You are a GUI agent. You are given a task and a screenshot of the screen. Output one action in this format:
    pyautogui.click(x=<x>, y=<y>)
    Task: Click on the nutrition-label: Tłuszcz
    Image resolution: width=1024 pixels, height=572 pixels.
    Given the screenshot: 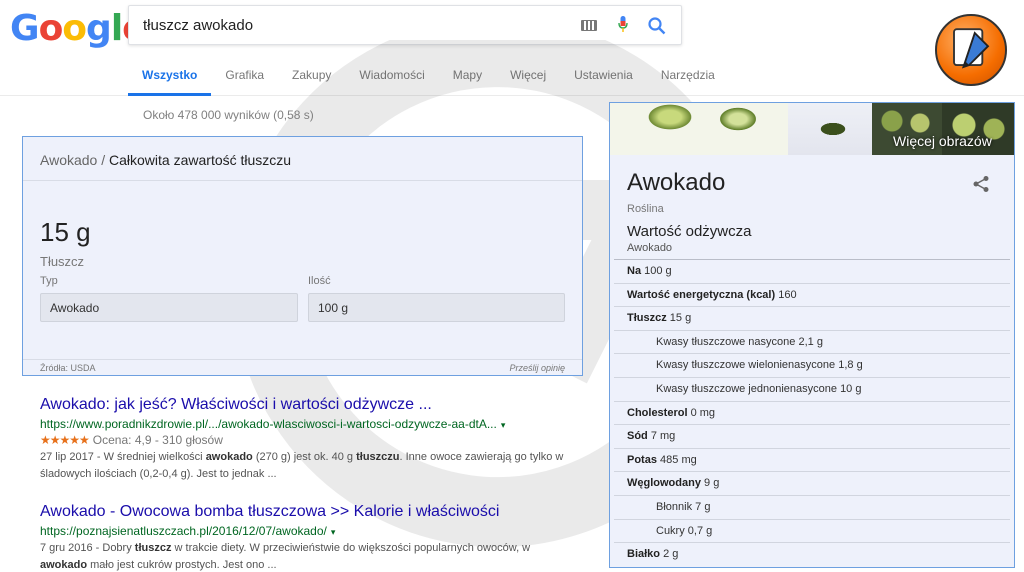 What is the action you would take?
    pyautogui.click(x=647, y=318)
    